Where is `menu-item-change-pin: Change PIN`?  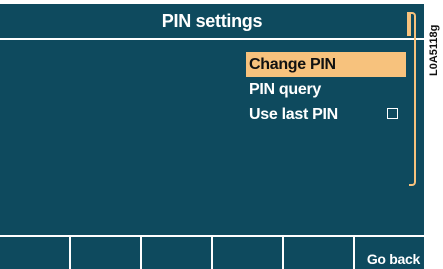 menu-item-change-pin: Change PIN is located at coordinates (326, 64).